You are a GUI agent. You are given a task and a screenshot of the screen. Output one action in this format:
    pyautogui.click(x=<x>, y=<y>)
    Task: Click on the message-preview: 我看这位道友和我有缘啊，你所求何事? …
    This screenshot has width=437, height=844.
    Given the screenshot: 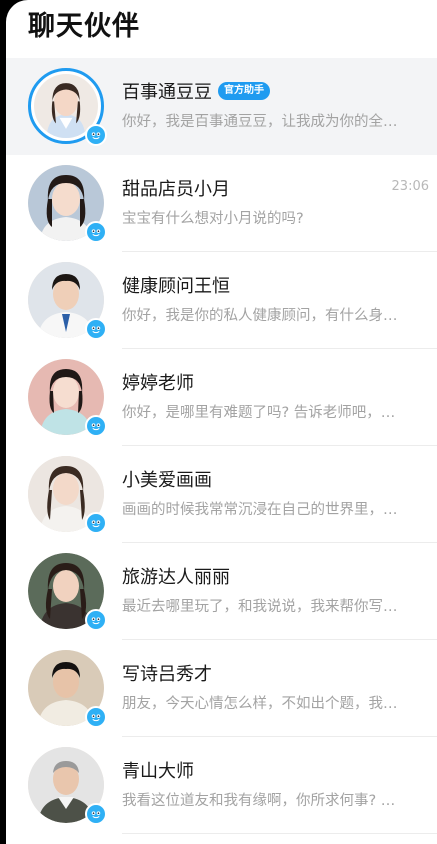 What is the action you would take?
    pyautogui.click(x=259, y=801)
    